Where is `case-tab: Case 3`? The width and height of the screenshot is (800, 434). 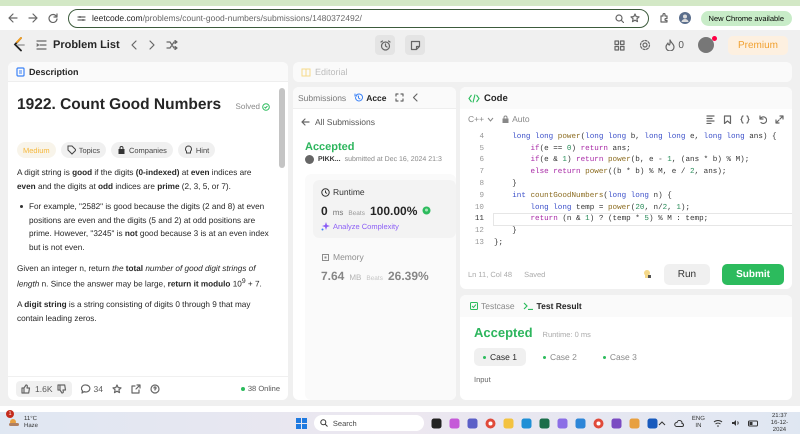 case-tab: Case 3 is located at coordinates (620, 357).